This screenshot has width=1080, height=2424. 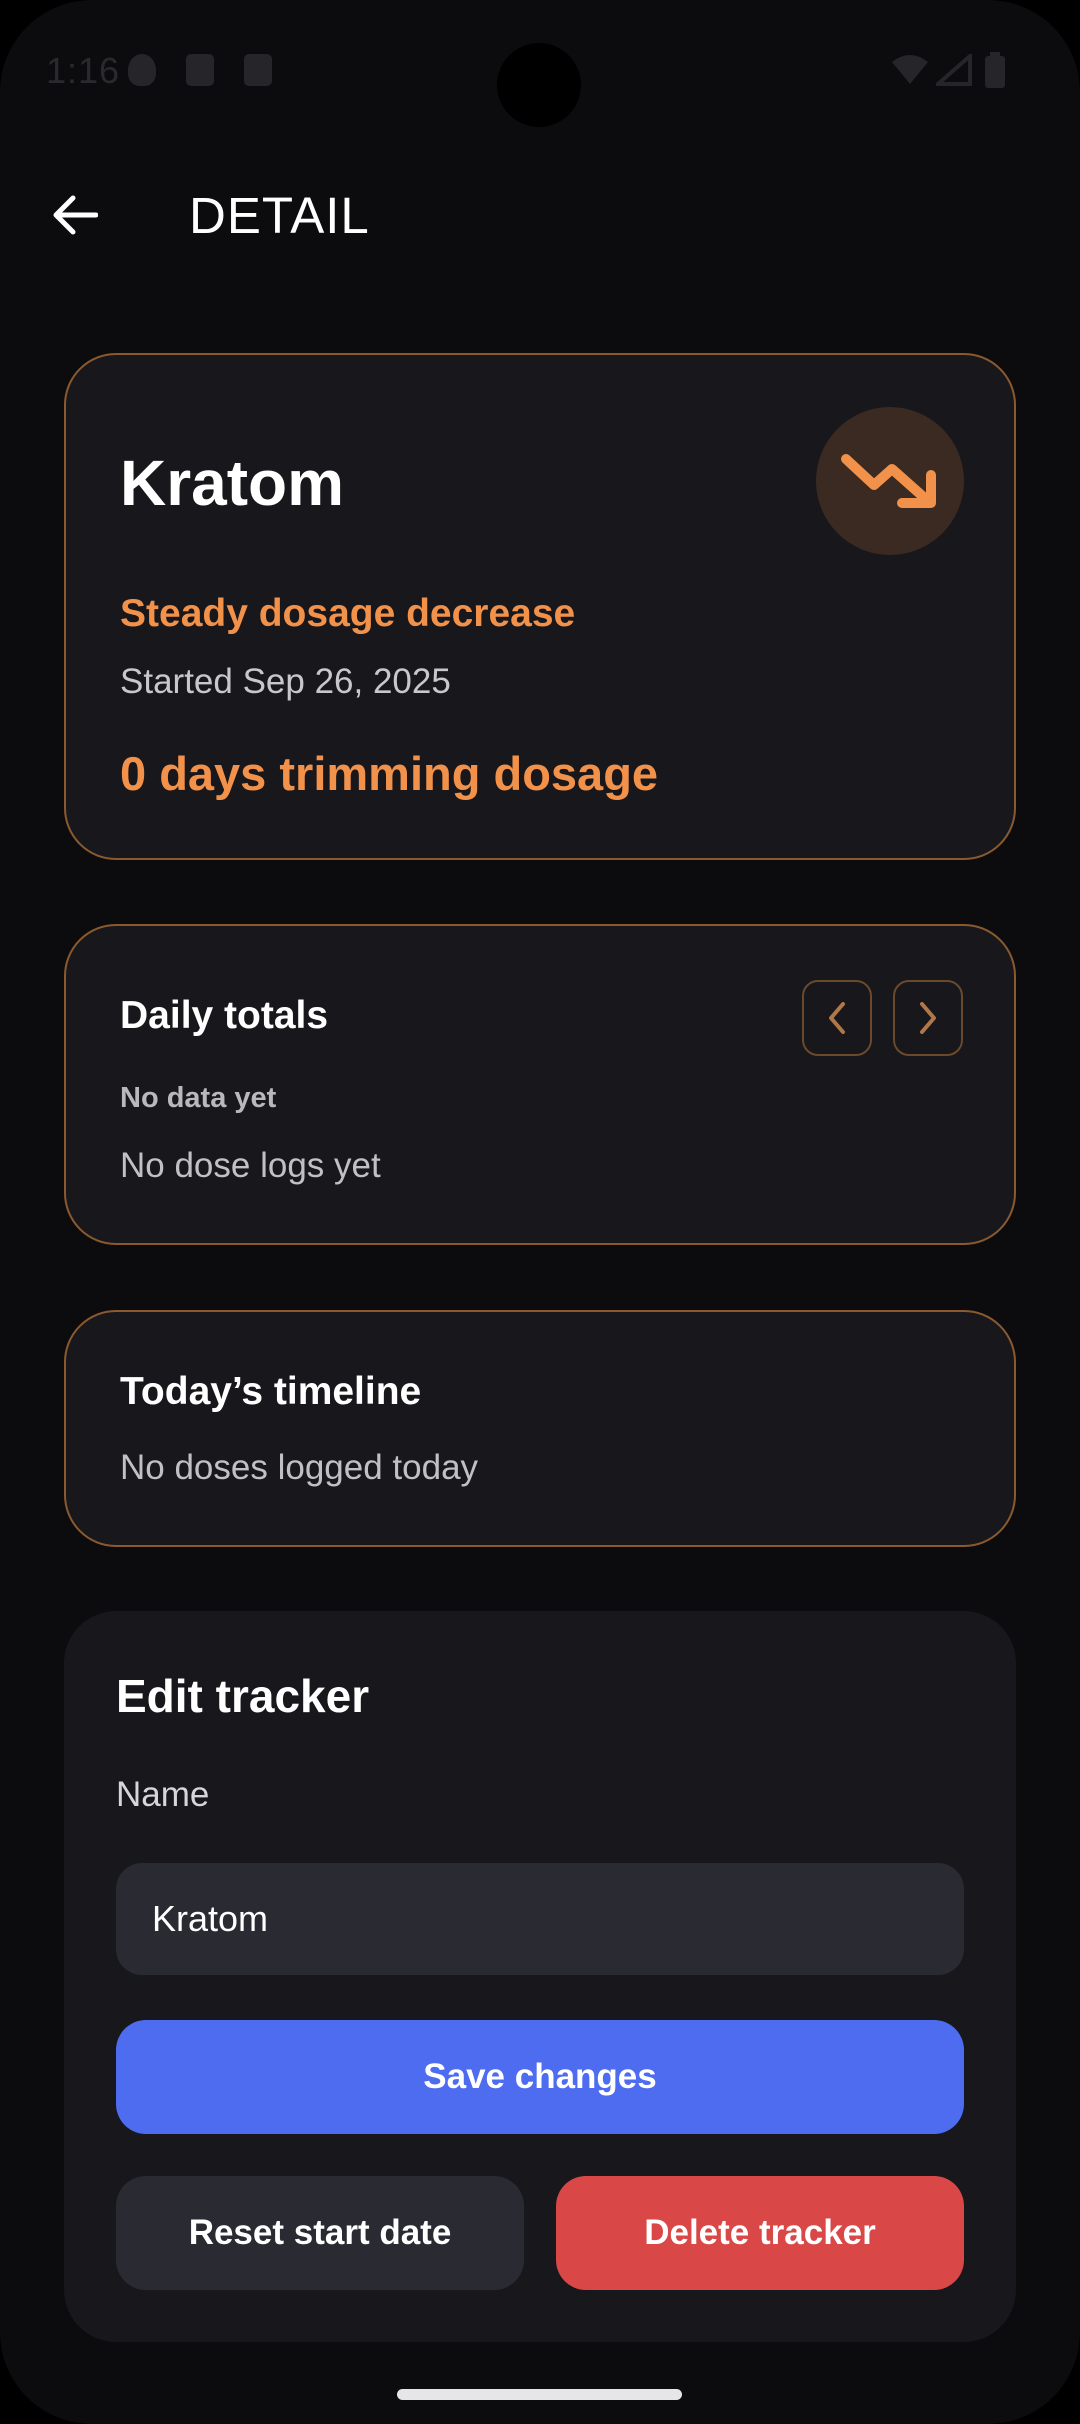 I want to click on signal-icon, so click(x=954, y=70).